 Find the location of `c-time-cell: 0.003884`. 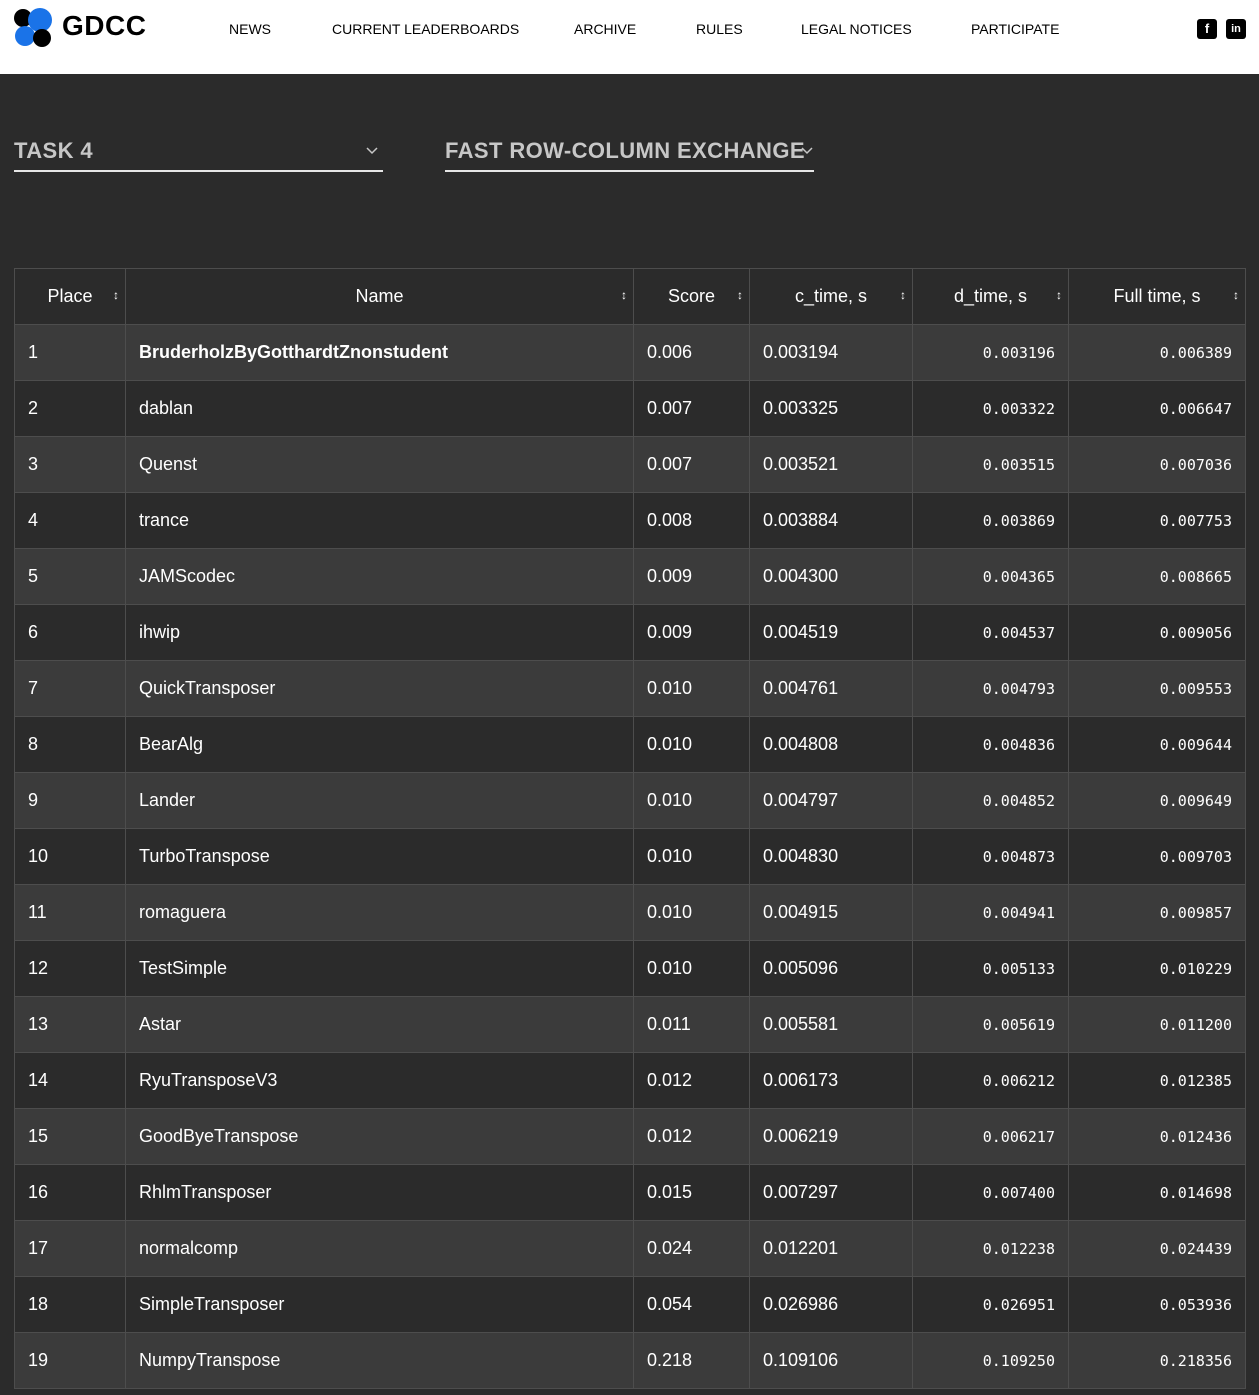

c-time-cell: 0.003884 is located at coordinates (831, 520).